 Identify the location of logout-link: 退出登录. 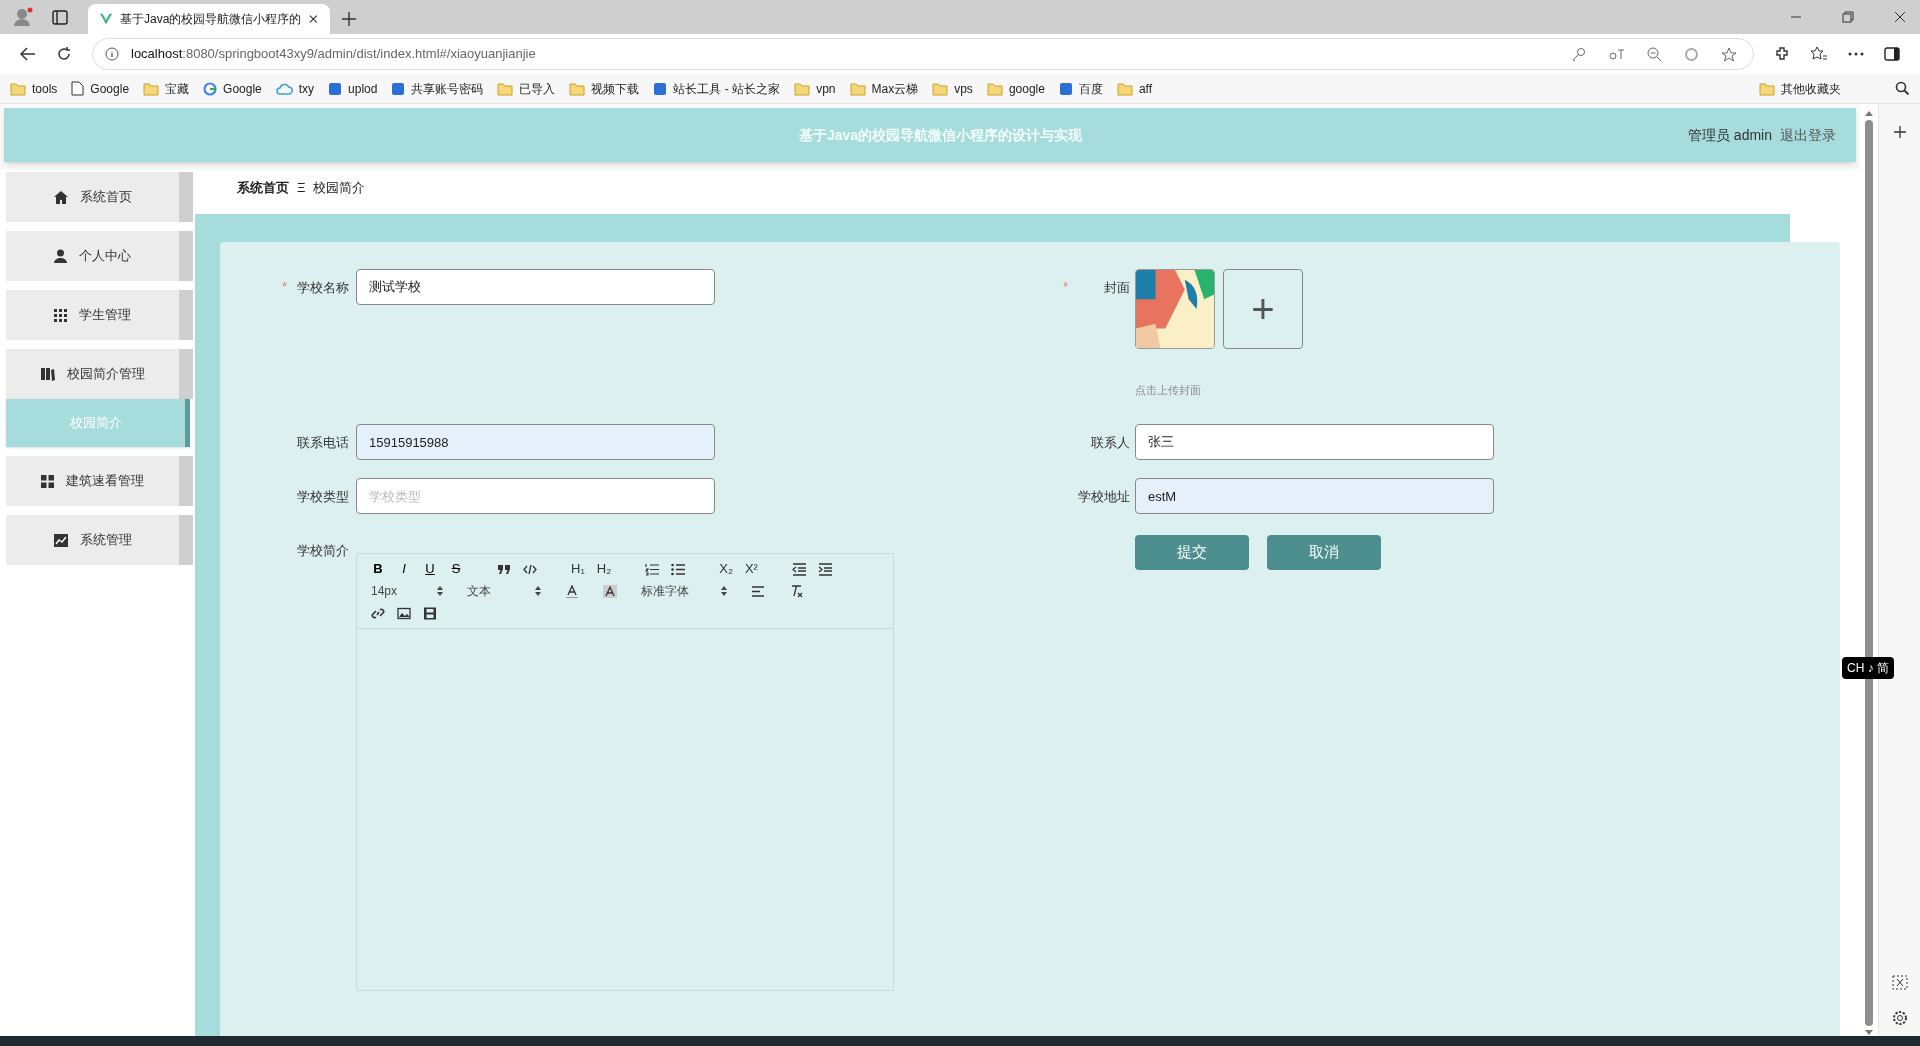
(1808, 135).